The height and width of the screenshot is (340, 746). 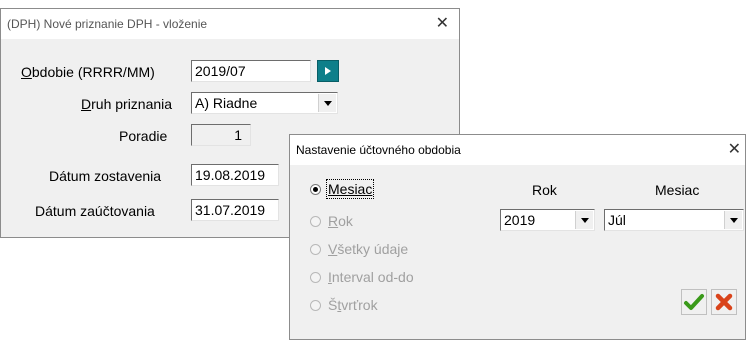 What do you see at coordinates (88, 72) in the screenshot?
I see `period-label: Obdobie (RRRR/MM)` at bounding box center [88, 72].